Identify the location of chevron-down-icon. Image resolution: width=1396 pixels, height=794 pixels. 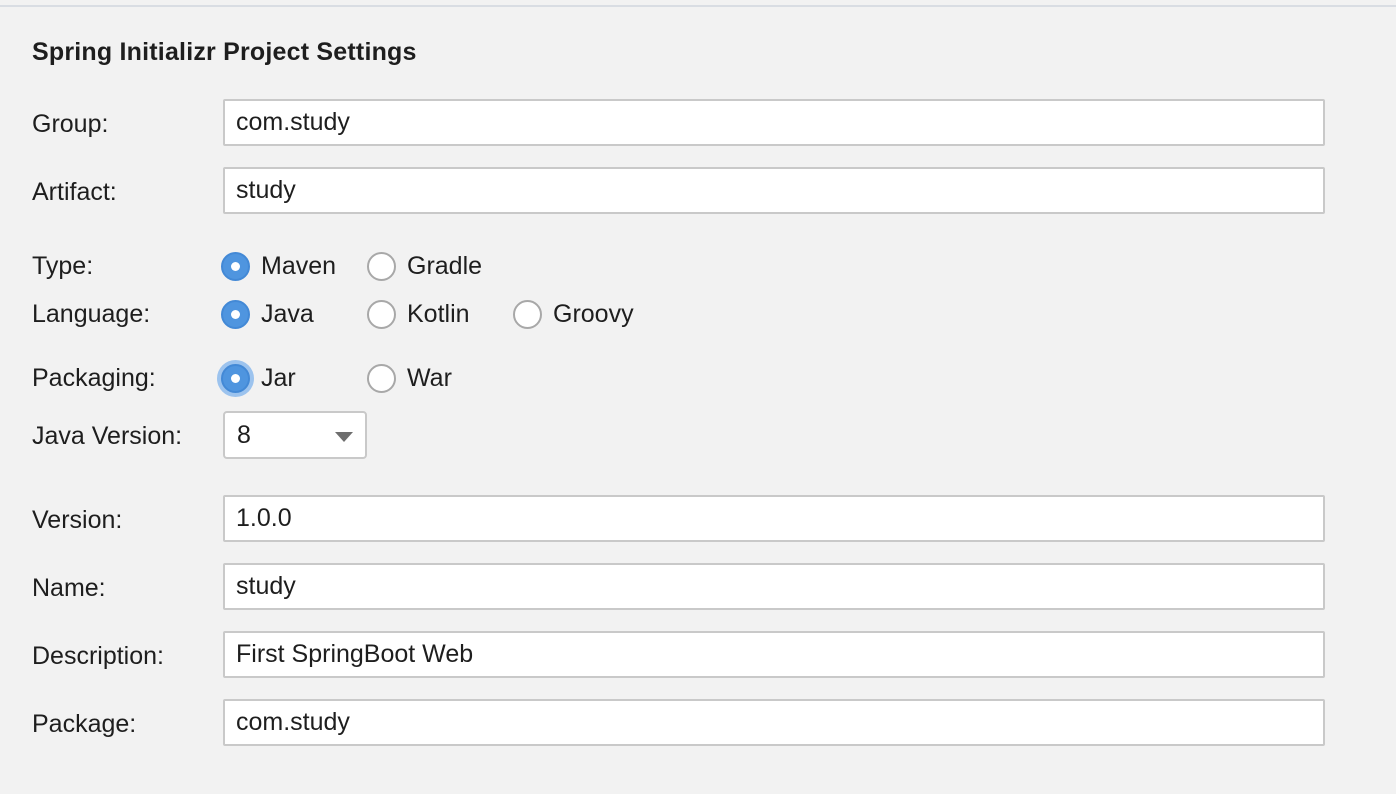
(344, 437).